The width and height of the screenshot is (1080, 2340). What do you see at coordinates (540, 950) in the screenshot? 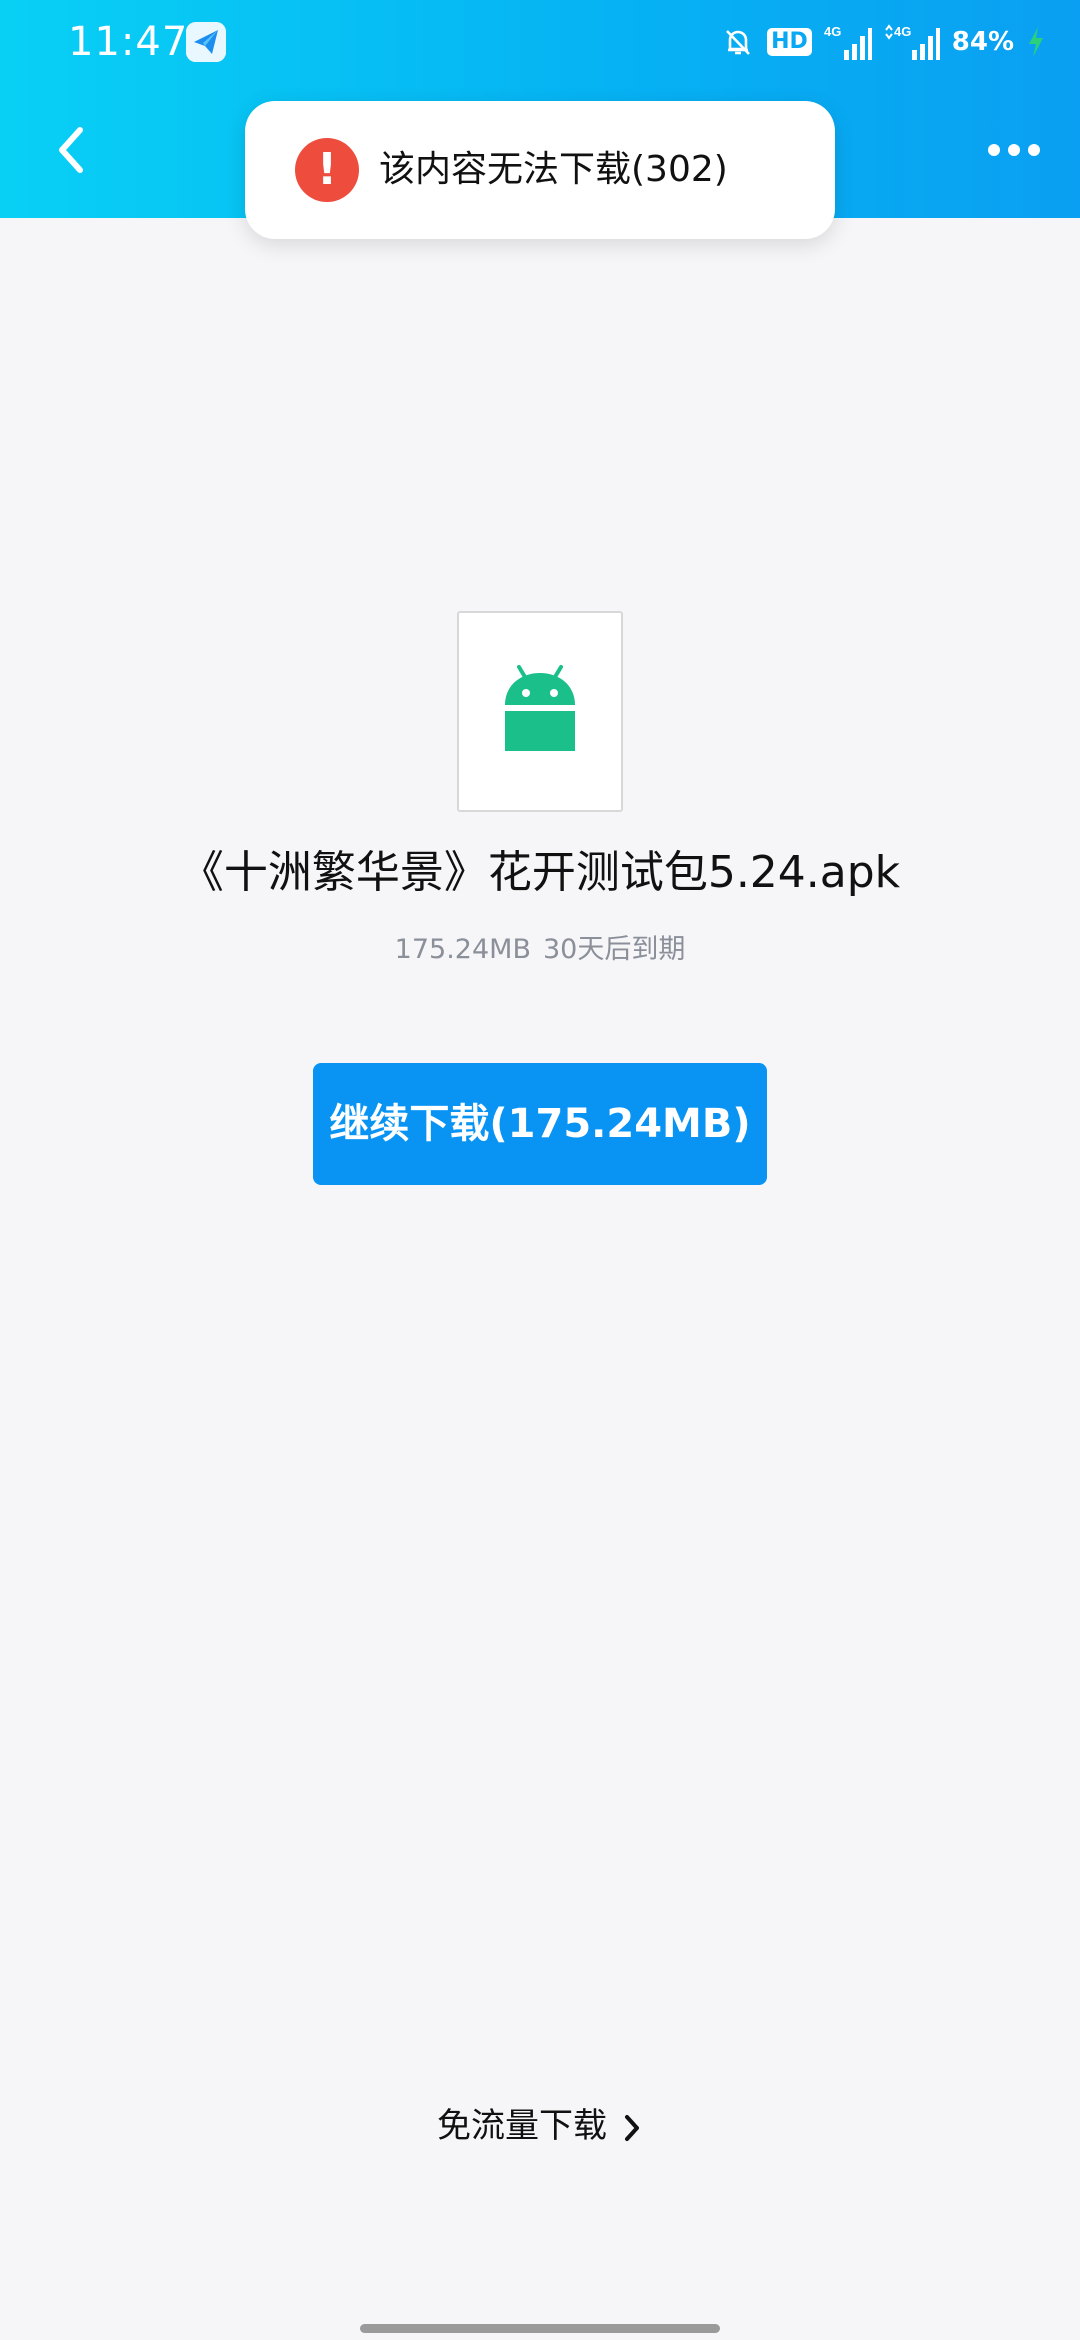
I see `file-meta: 175.24MB 30天后到期` at bounding box center [540, 950].